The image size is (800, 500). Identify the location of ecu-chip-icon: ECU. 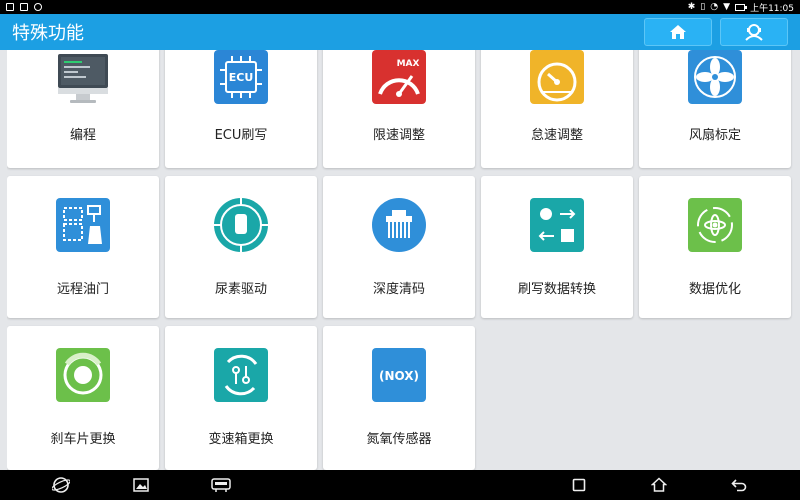
(241, 78).